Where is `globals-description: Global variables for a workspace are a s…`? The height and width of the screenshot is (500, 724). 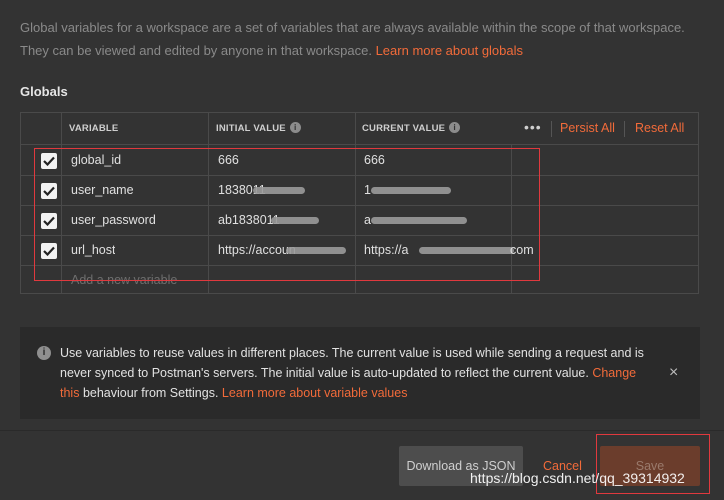 globals-description: Global variables for a workspace are a s… is located at coordinates (365, 39).